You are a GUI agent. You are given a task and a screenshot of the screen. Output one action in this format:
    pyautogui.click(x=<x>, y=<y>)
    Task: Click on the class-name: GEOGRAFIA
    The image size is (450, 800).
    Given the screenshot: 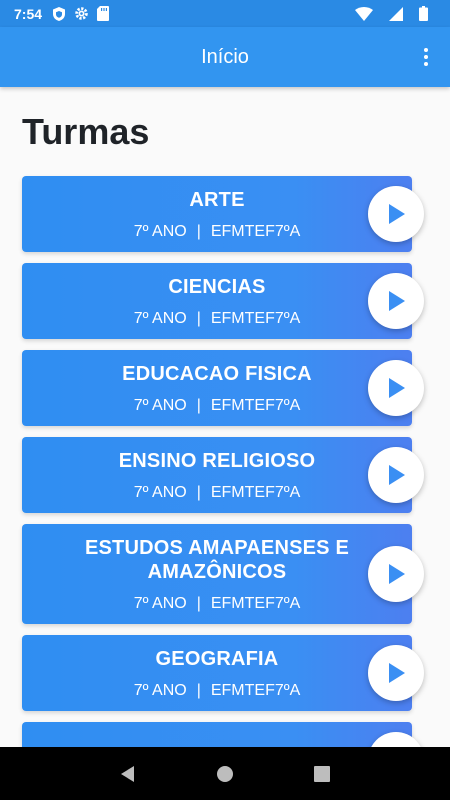 What is the action you would take?
    pyautogui.click(x=217, y=659)
    